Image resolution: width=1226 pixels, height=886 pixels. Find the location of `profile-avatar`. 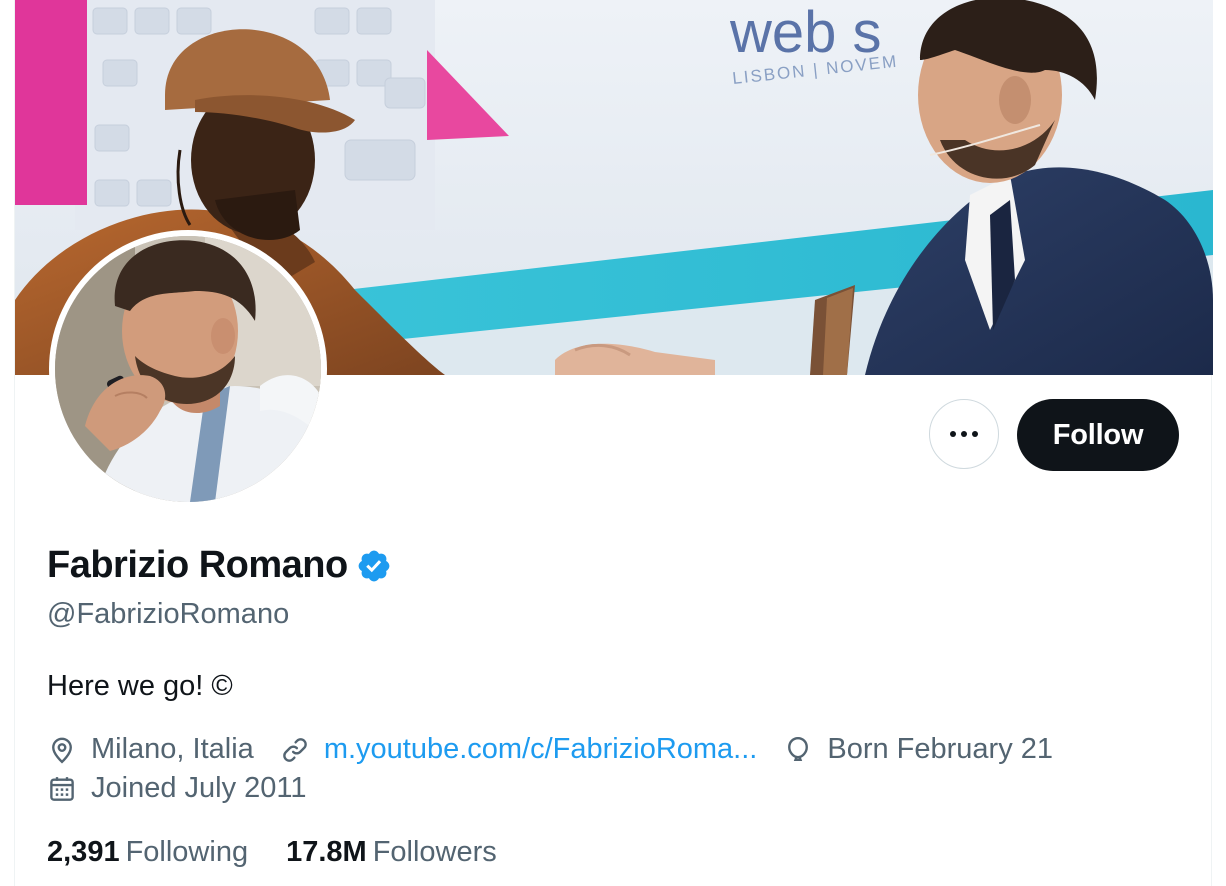

profile-avatar is located at coordinates (188, 369).